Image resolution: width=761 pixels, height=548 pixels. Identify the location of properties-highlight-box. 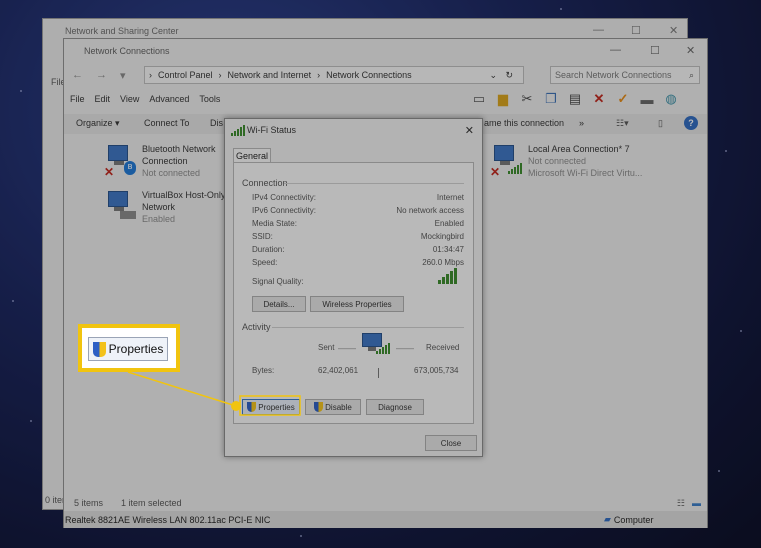
(270, 405).